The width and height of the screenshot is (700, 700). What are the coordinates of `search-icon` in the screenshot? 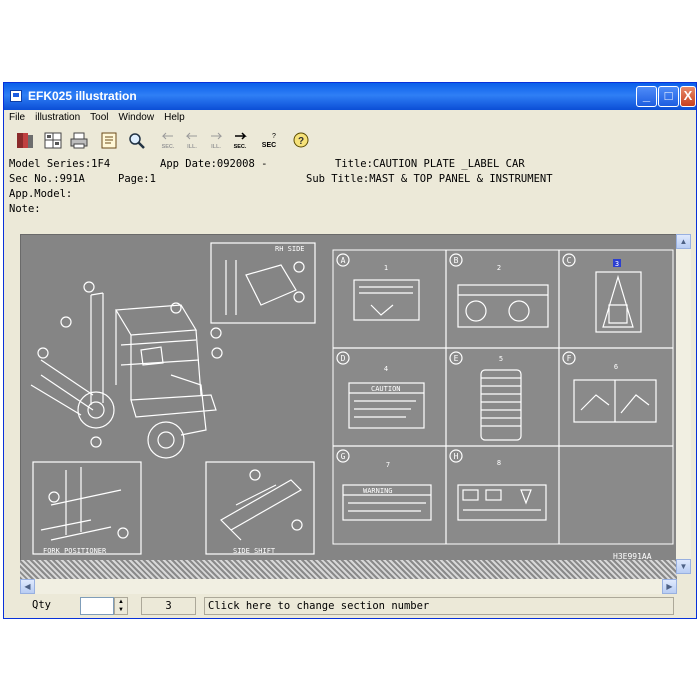 It's located at (137, 140).